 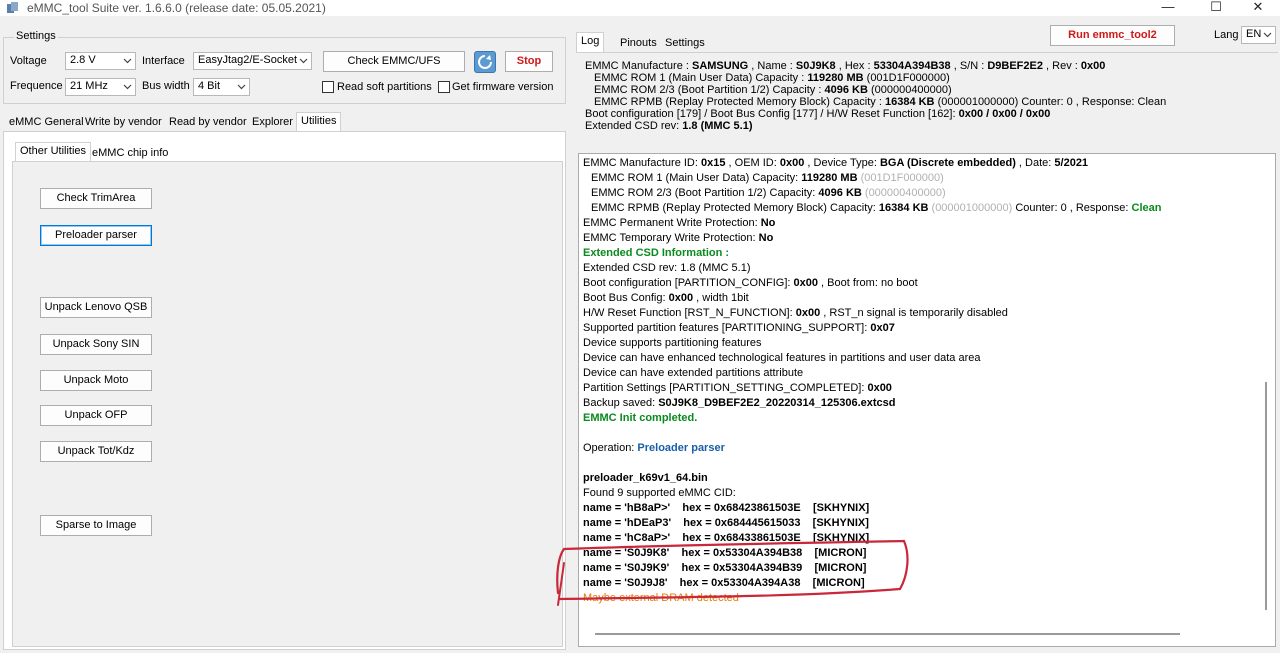 What do you see at coordinates (1112, 35) in the screenshot?
I see `run-emmc-tool2-button: Run emmc_tool2` at bounding box center [1112, 35].